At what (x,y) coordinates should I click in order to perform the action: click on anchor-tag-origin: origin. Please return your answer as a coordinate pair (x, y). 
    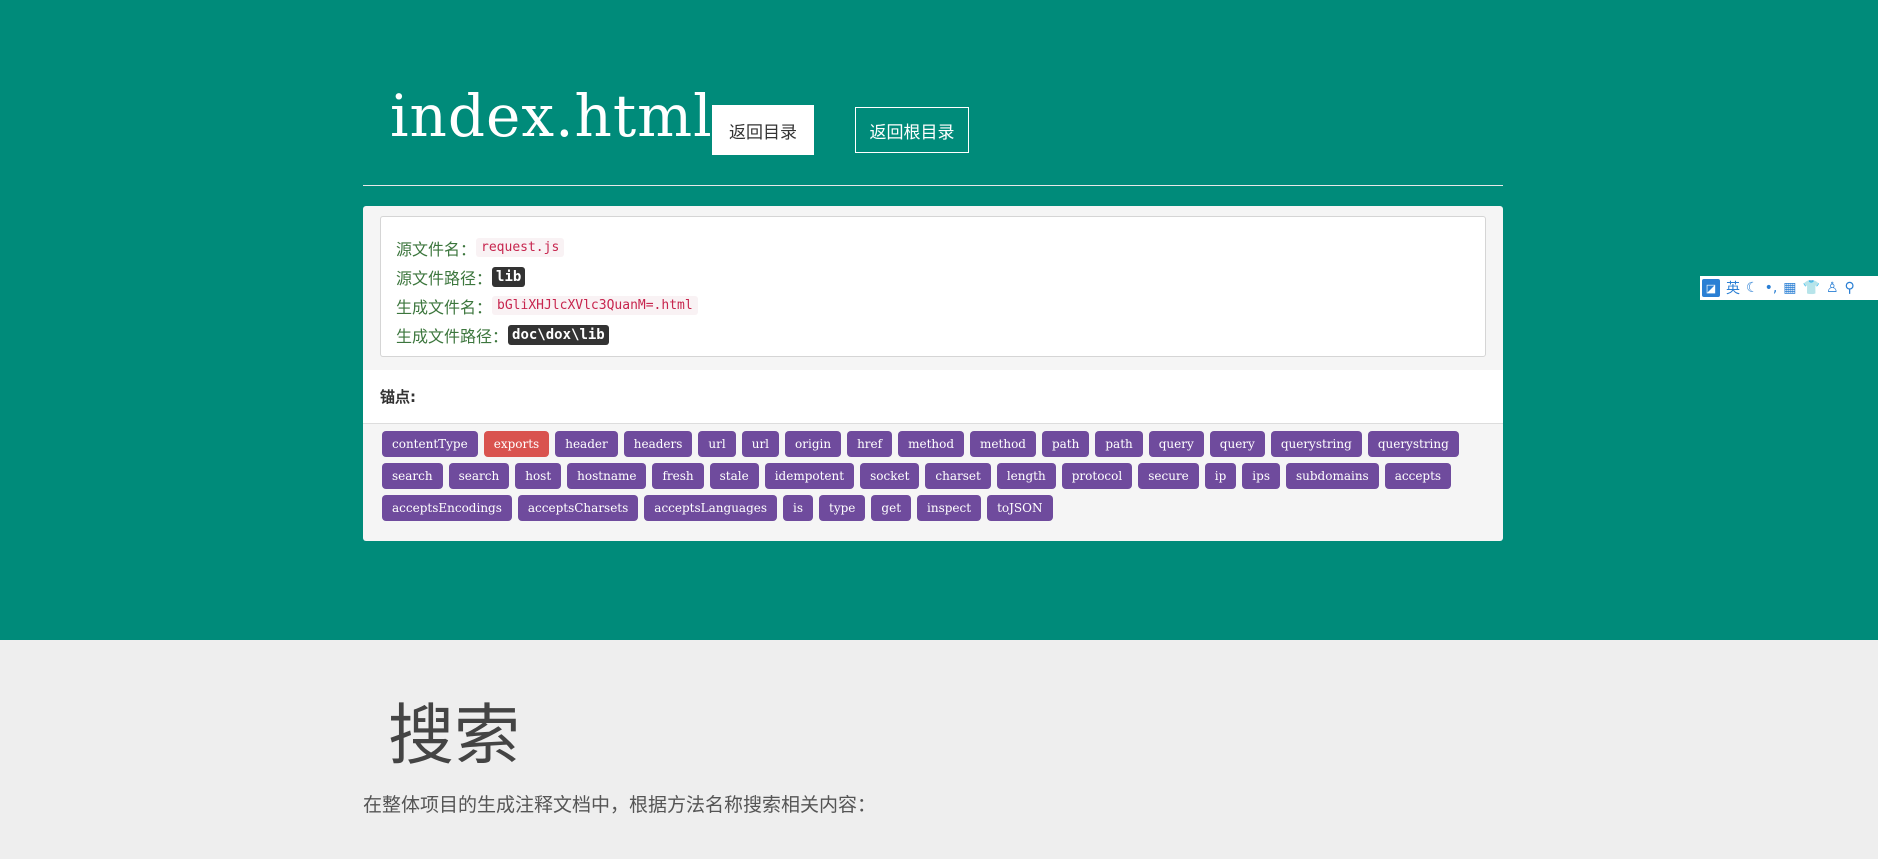
    Looking at the image, I should click on (813, 444).